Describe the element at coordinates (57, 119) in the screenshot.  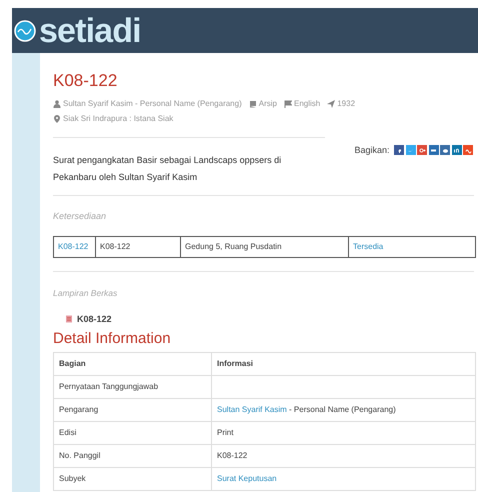
I see `map-pin-icon` at that location.